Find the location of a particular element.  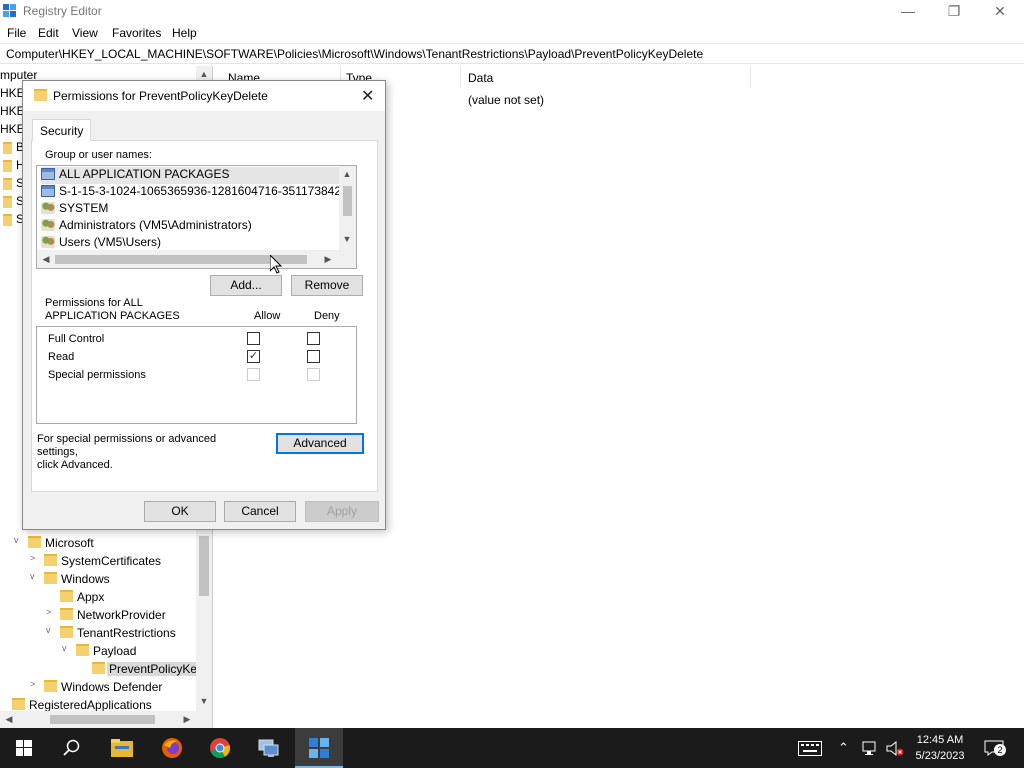

close-button: ✕ is located at coordinates (1000, 11).